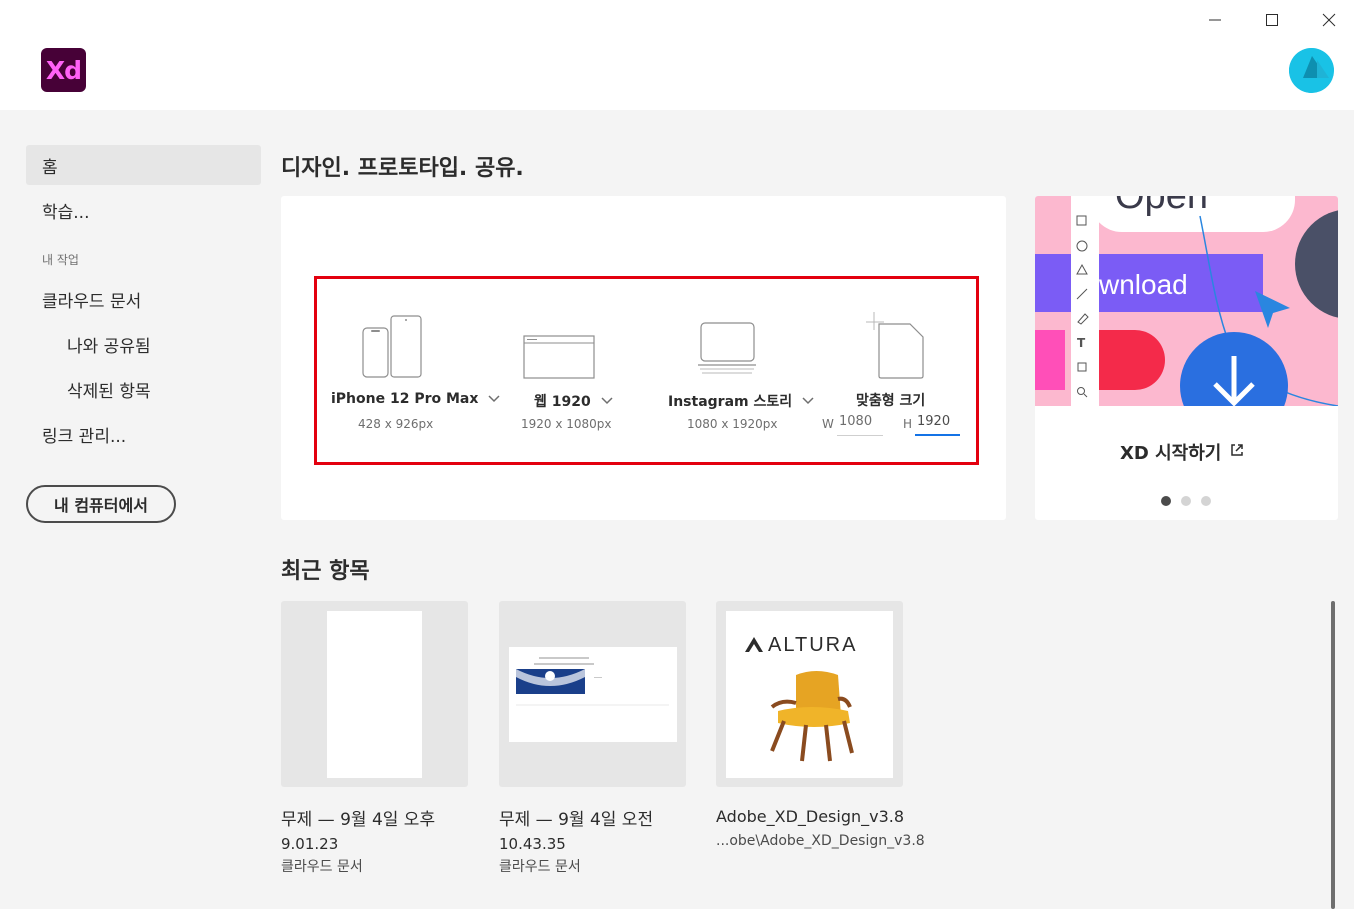 The height and width of the screenshot is (909, 1354). What do you see at coordinates (754, 644) in the screenshot?
I see `altura-logo-icon` at bounding box center [754, 644].